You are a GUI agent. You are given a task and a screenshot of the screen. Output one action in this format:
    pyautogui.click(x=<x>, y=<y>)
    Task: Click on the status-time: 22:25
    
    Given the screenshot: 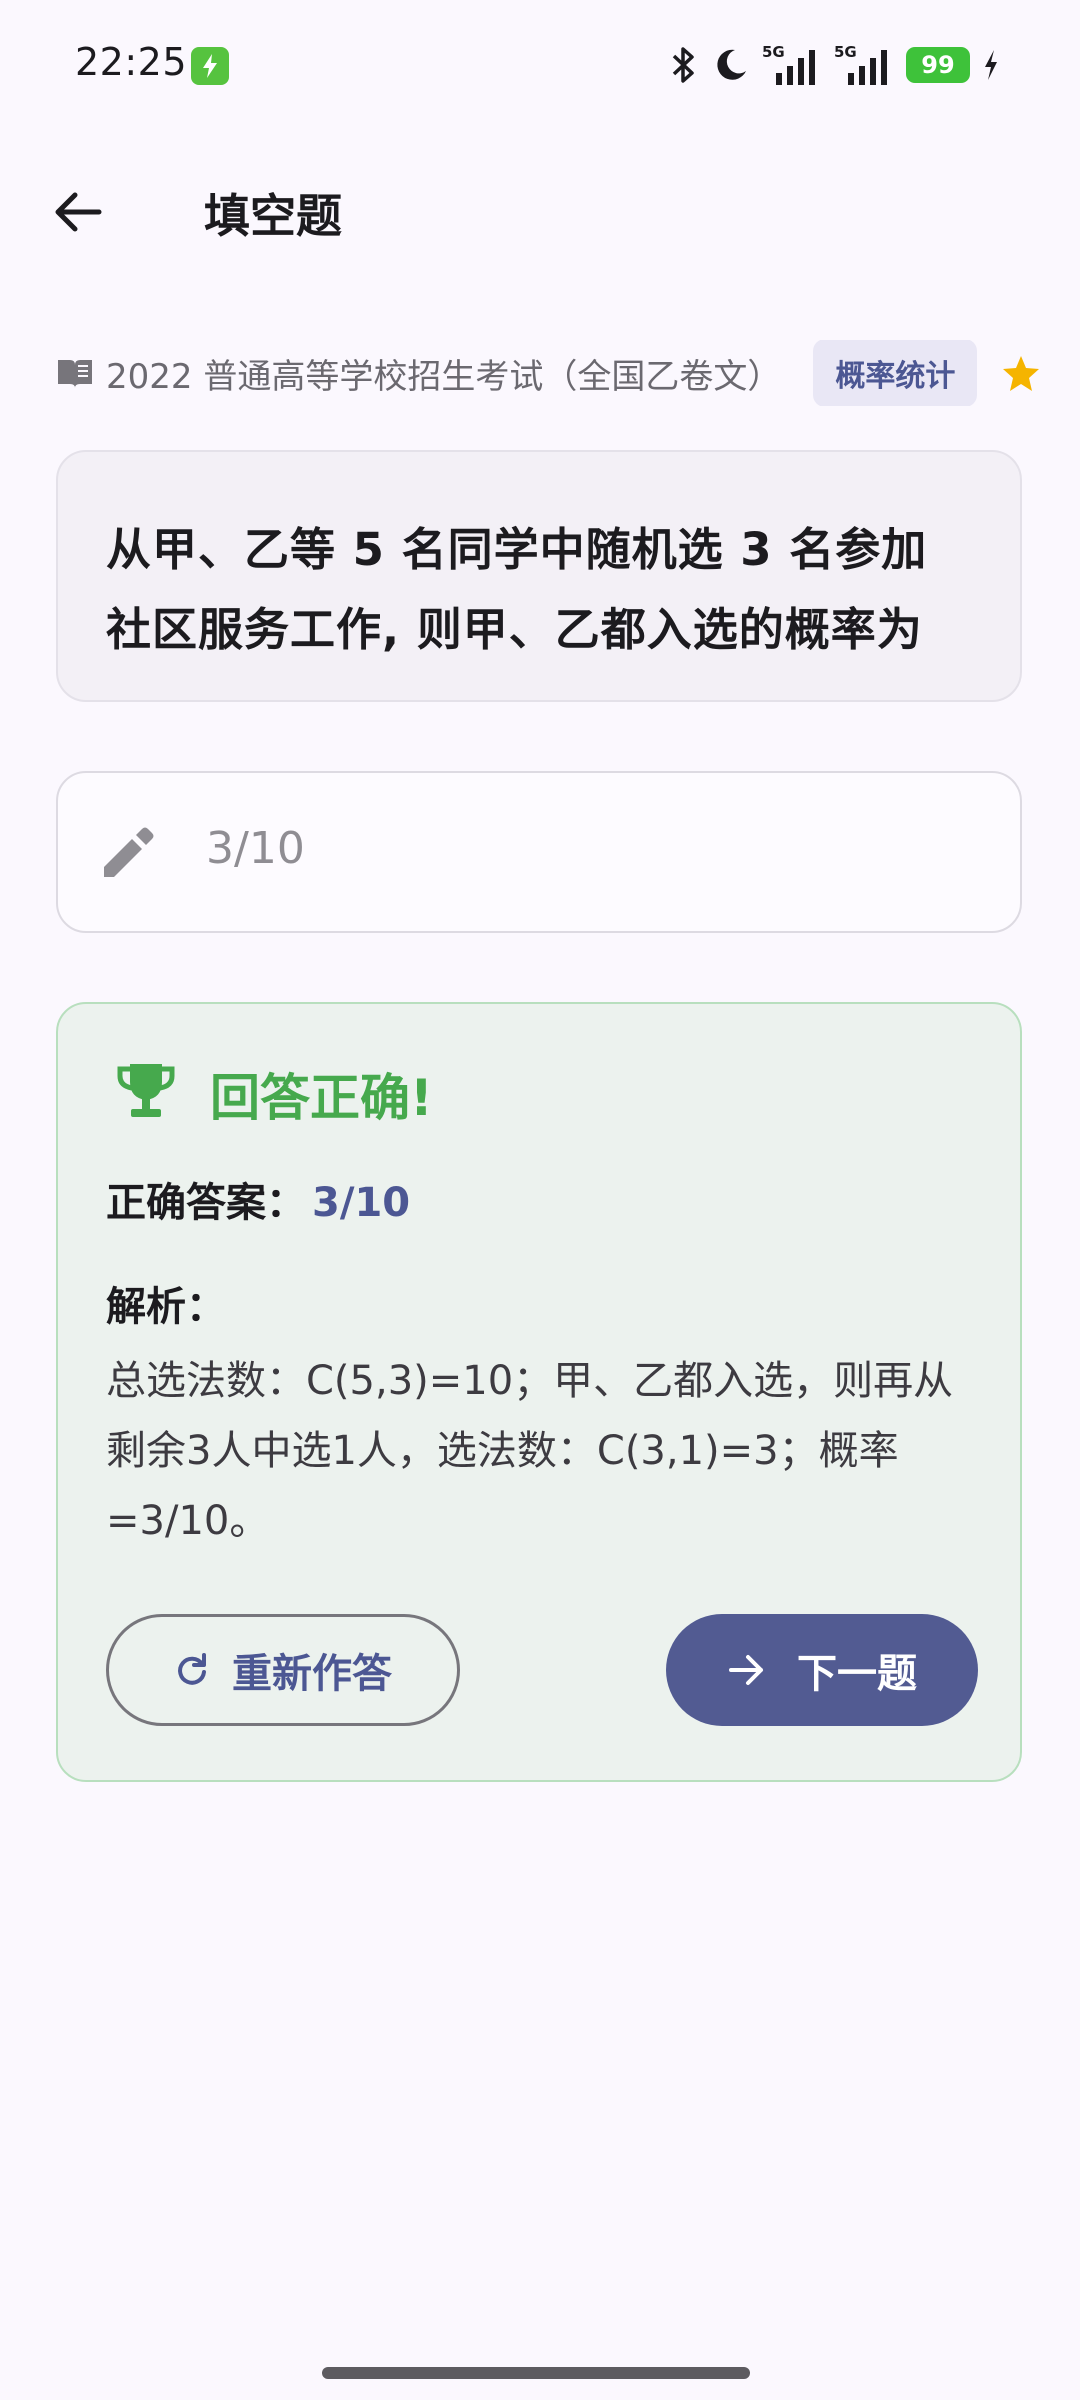 What is the action you would take?
    pyautogui.click(x=131, y=62)
    